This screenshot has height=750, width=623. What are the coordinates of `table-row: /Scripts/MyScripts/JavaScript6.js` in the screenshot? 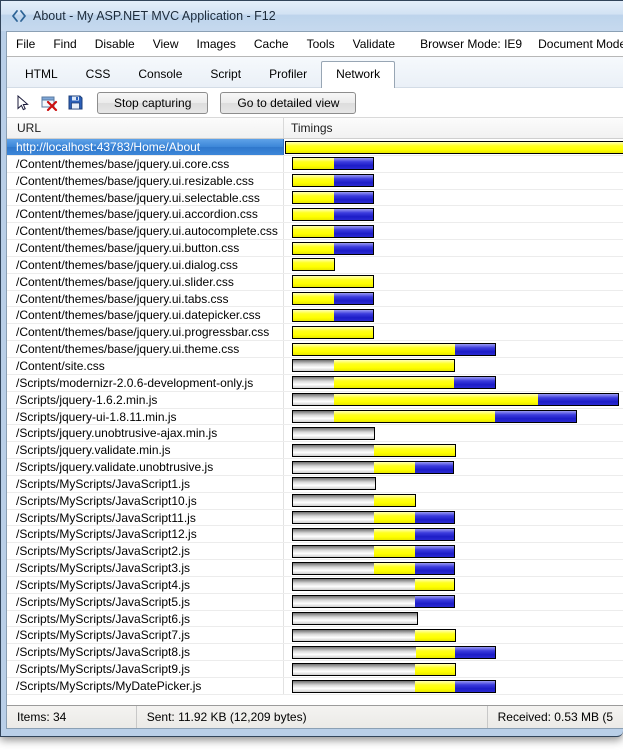 It's located at (315, 619).